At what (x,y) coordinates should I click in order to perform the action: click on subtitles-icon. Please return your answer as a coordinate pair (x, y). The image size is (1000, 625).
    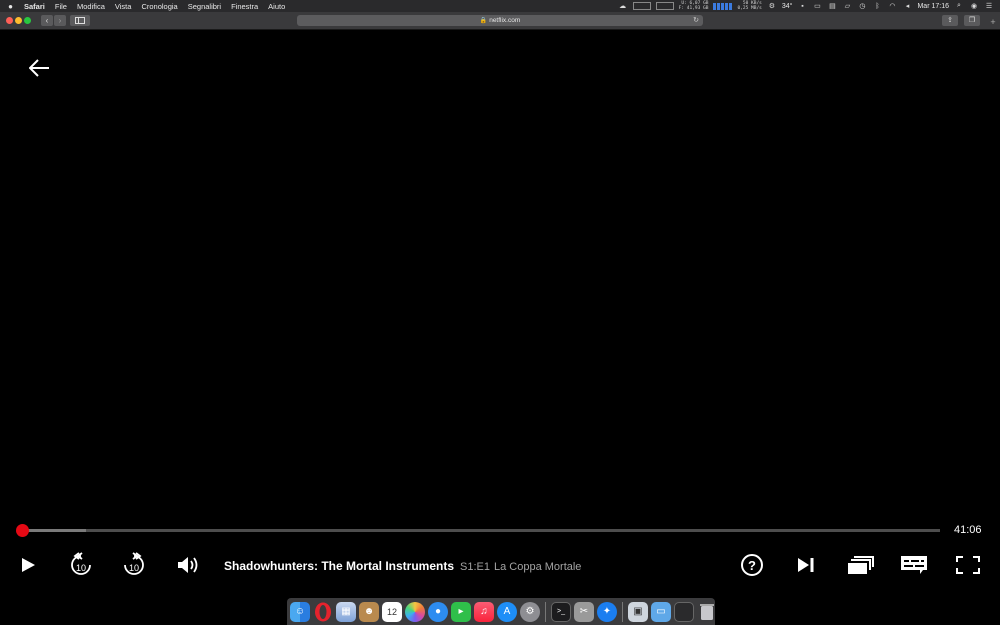
    Looking at the image, I should click on (914, 565).